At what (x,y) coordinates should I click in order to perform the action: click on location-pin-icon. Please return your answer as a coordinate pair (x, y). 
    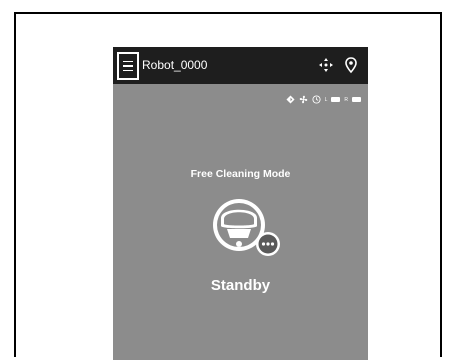
    Looking at the image, I should click on (351, 65).